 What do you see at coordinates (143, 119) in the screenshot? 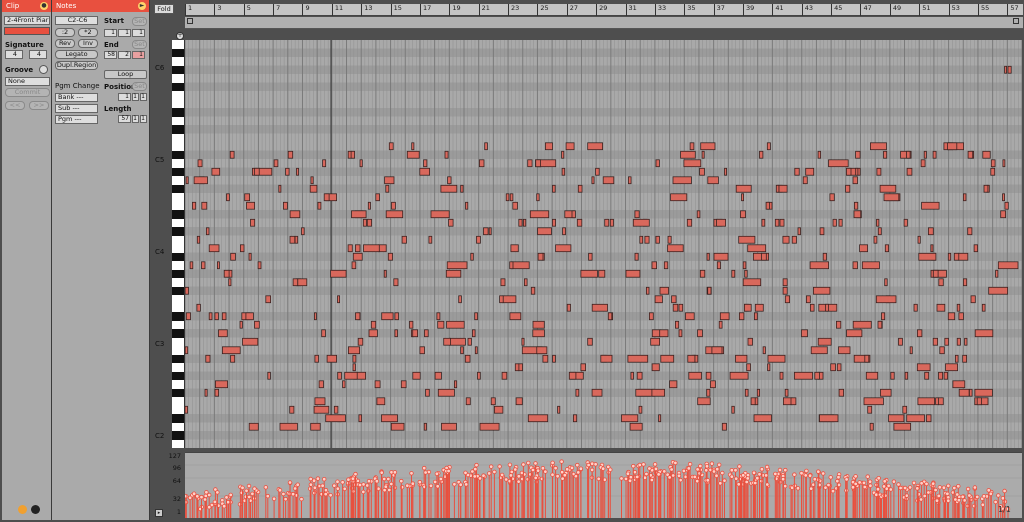
I see `length-sixteenth: 1` at bounding box center [143, 119].